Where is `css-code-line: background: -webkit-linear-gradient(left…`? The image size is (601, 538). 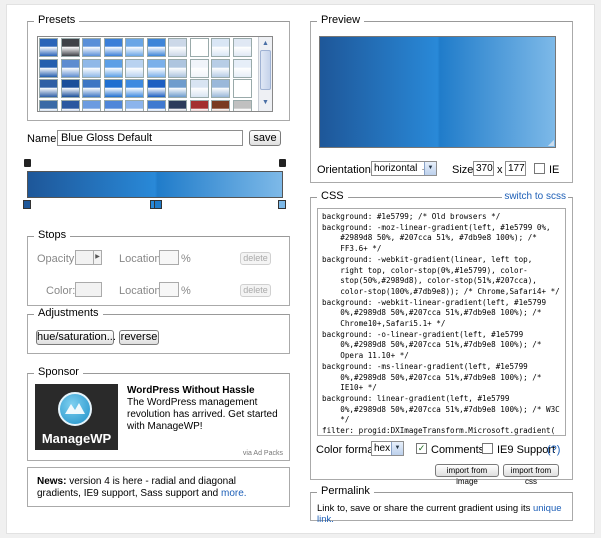
css-code-line: background: -webkit-linear-gradient(left… is located at coordinates (434, 302).